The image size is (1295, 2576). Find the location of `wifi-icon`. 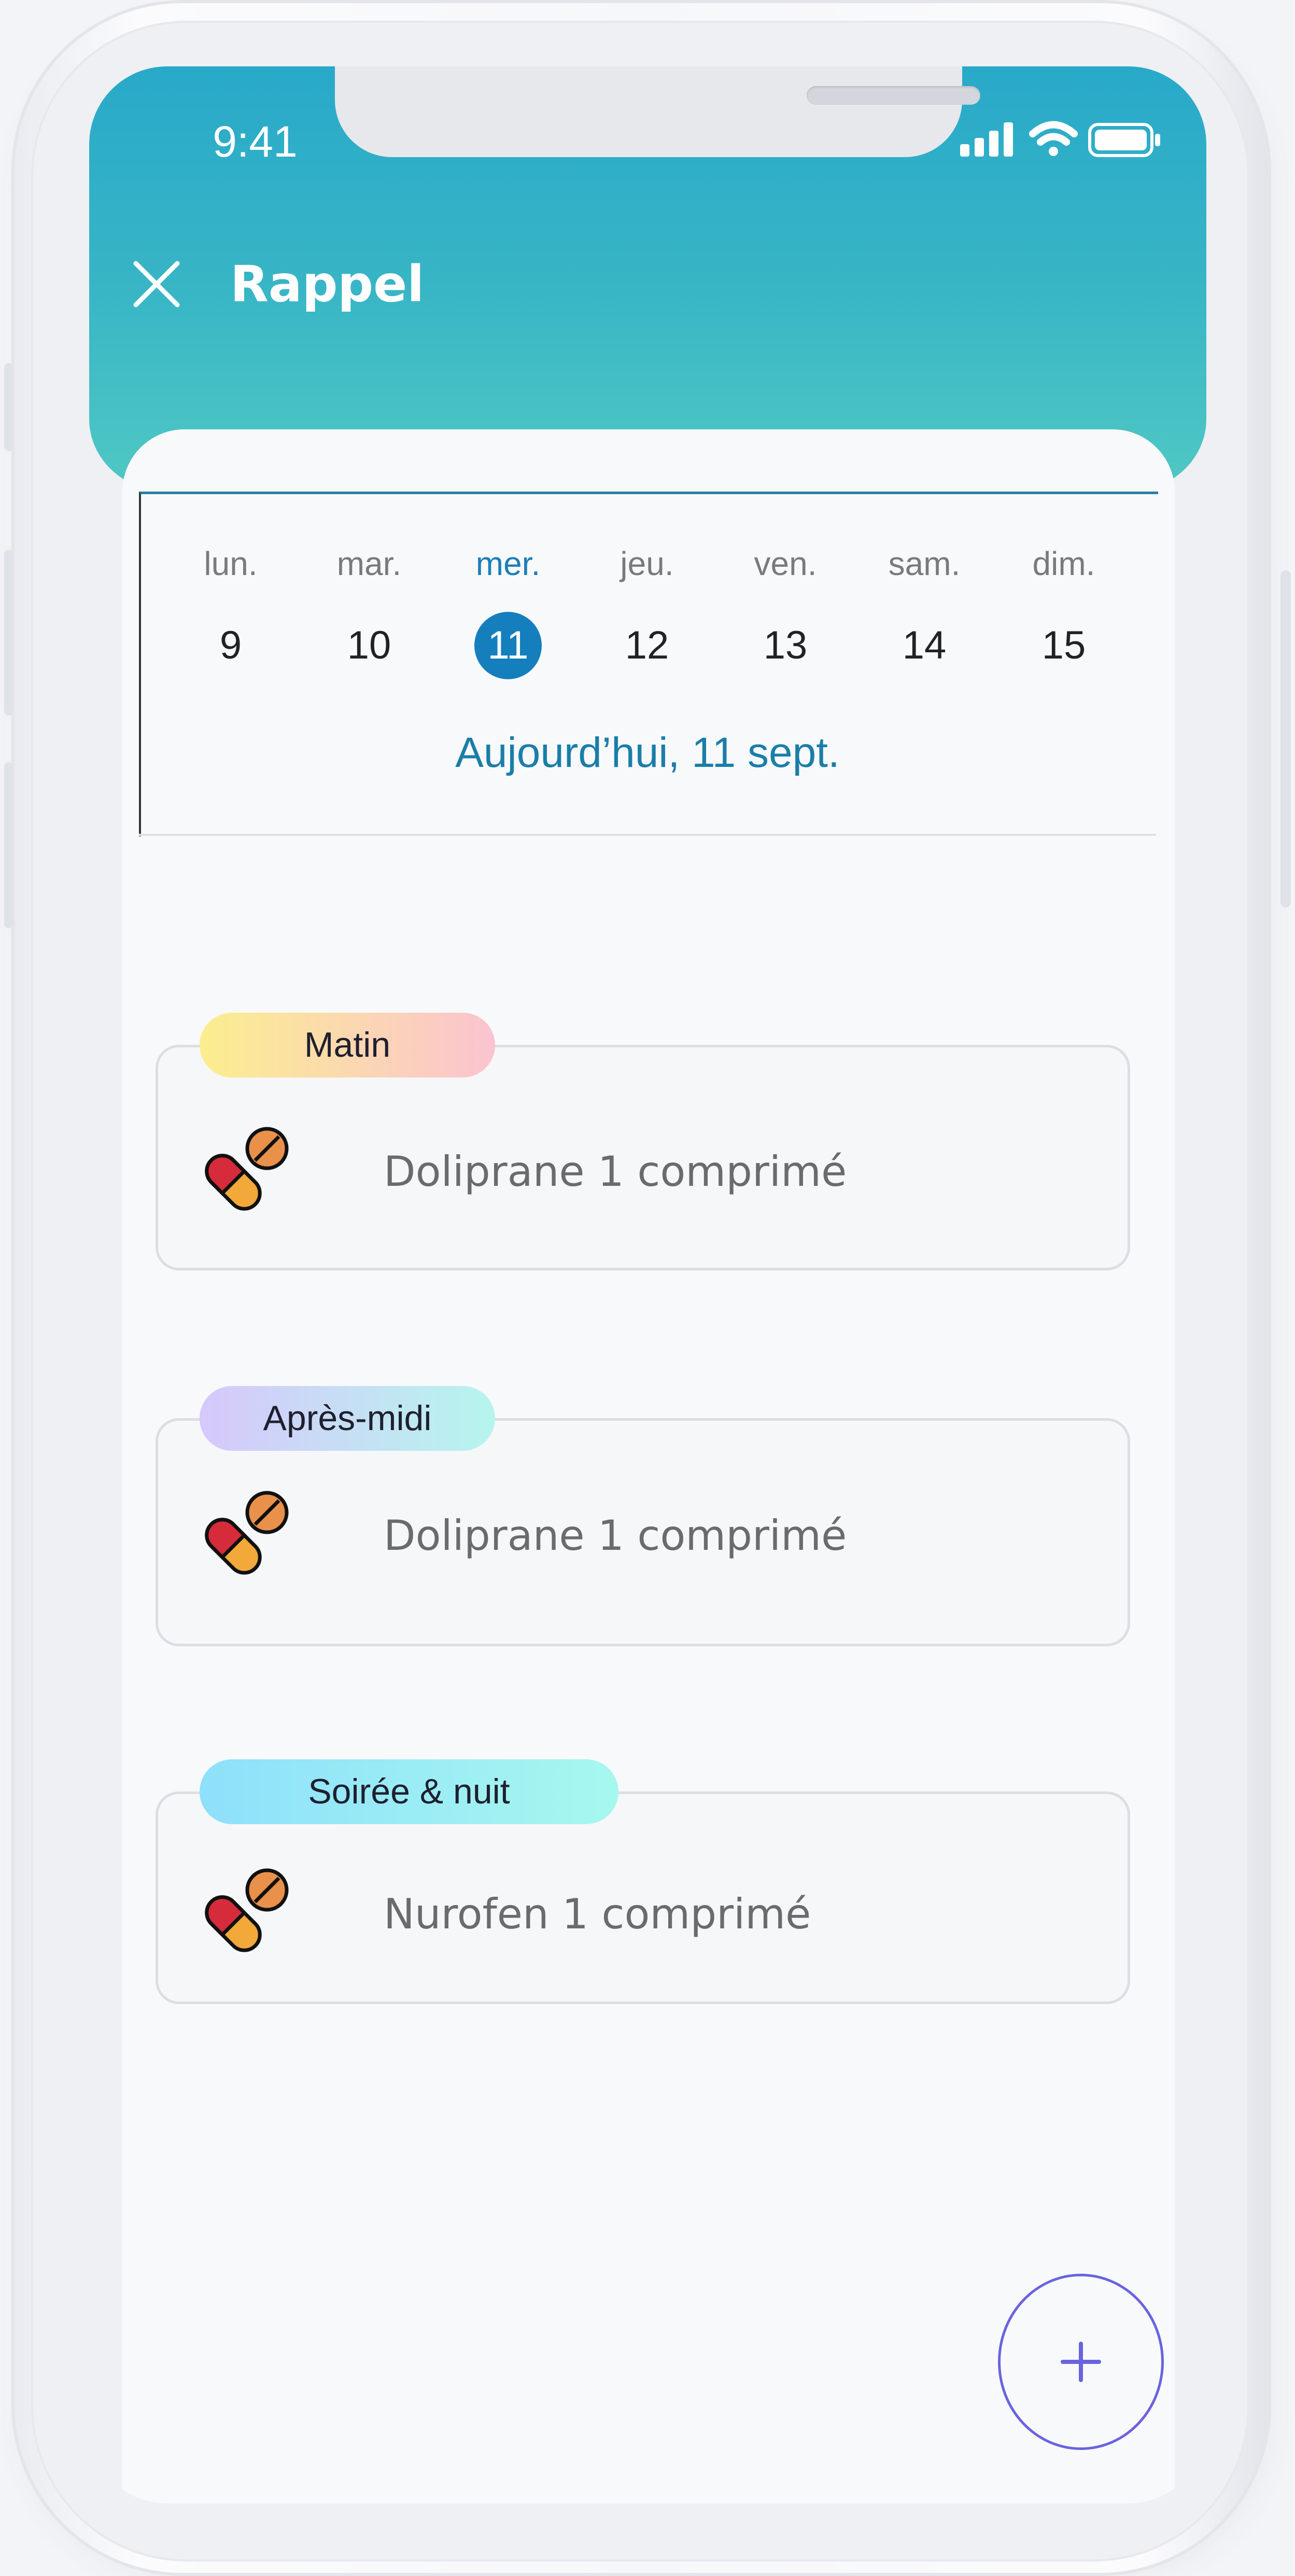

wifi-icon is located at coordinates (1053, 138).